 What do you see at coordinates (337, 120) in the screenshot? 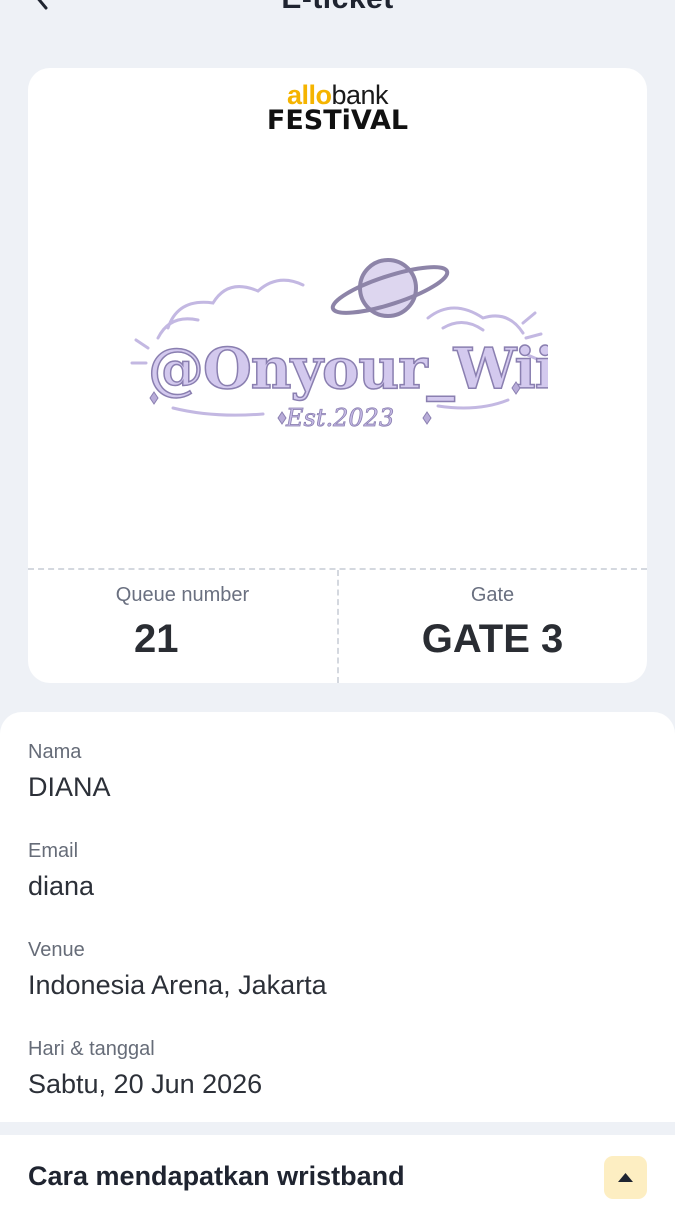
I see `brand-festival-text: FESTiVAL` at bounding box center [337, 120].